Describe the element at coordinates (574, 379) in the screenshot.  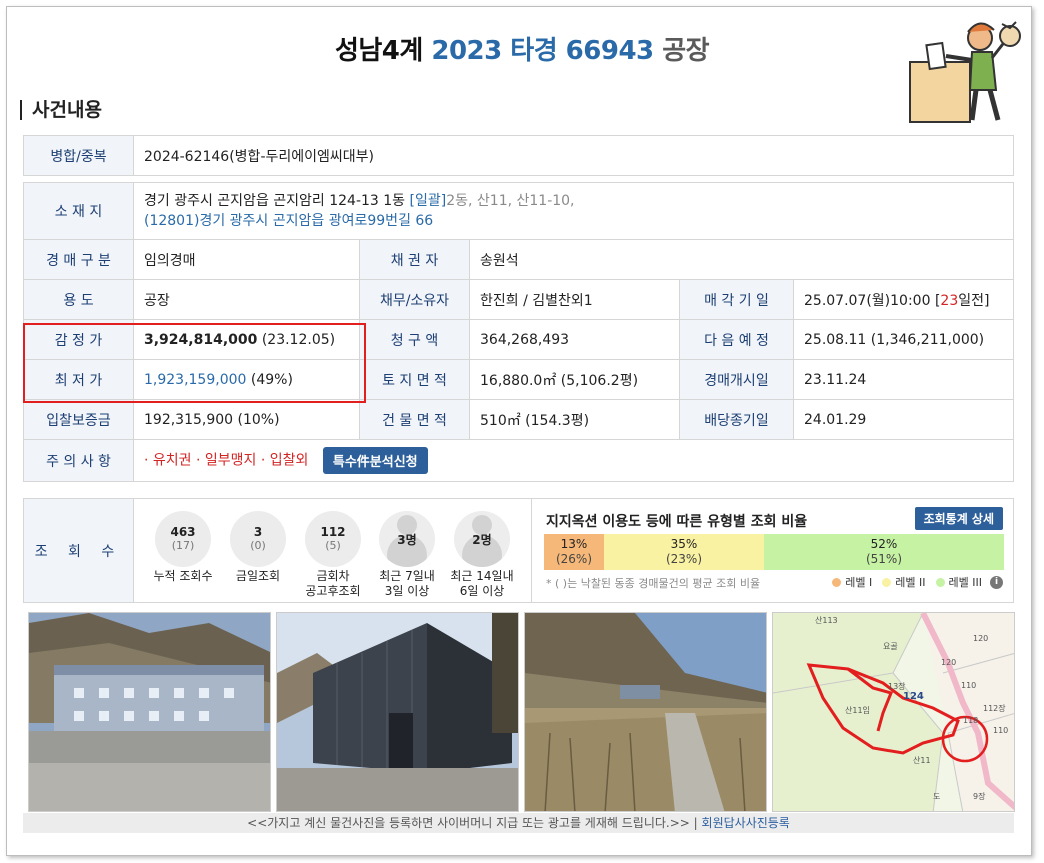
I see `land-area-value: 16,880.0㎡ (5,106.2평)` at that location.